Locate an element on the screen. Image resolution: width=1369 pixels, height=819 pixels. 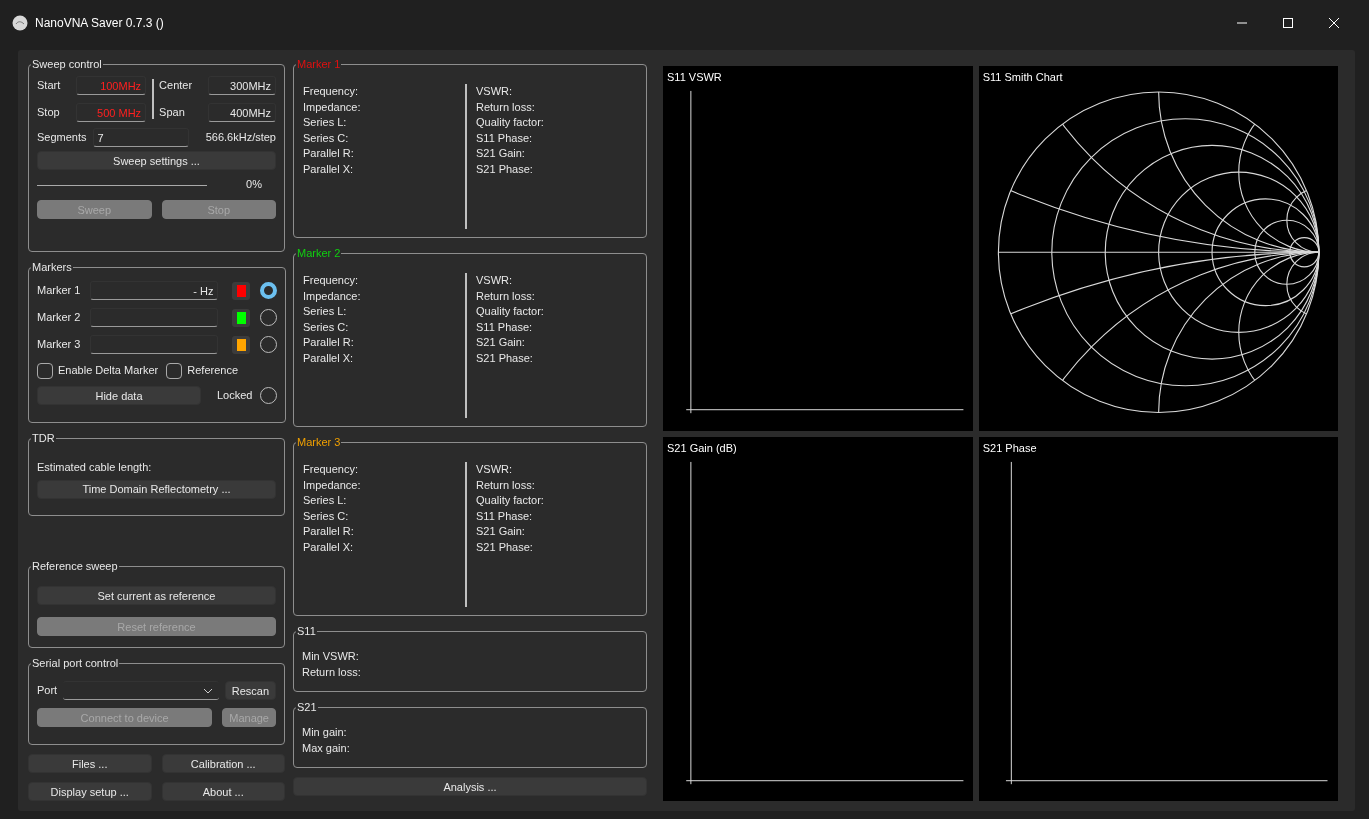
field-label: Stop is located at coordinates (49, 112).